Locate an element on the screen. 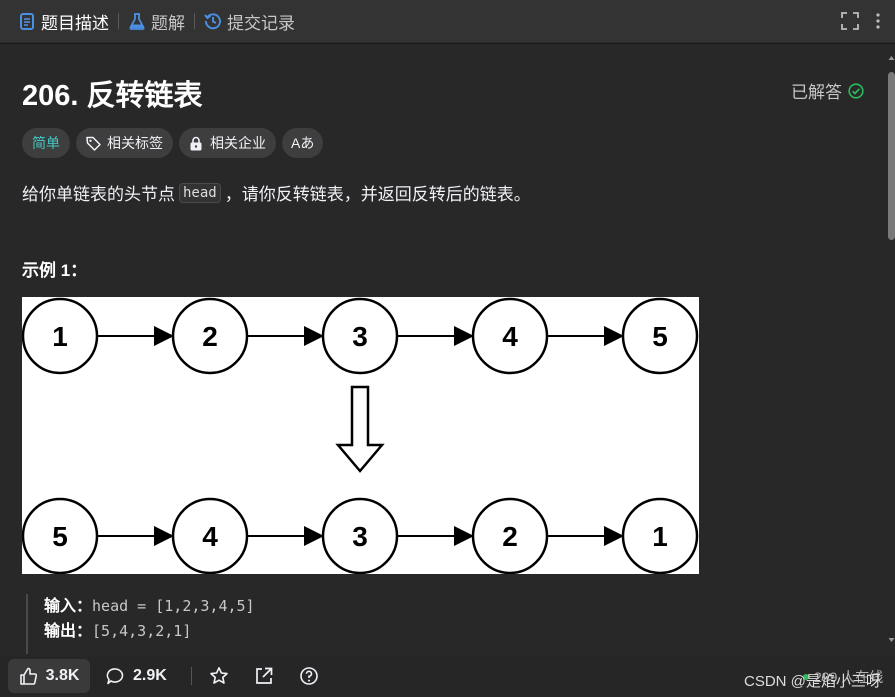  comment-button: 2.9K is located at coordinates (136, 676).